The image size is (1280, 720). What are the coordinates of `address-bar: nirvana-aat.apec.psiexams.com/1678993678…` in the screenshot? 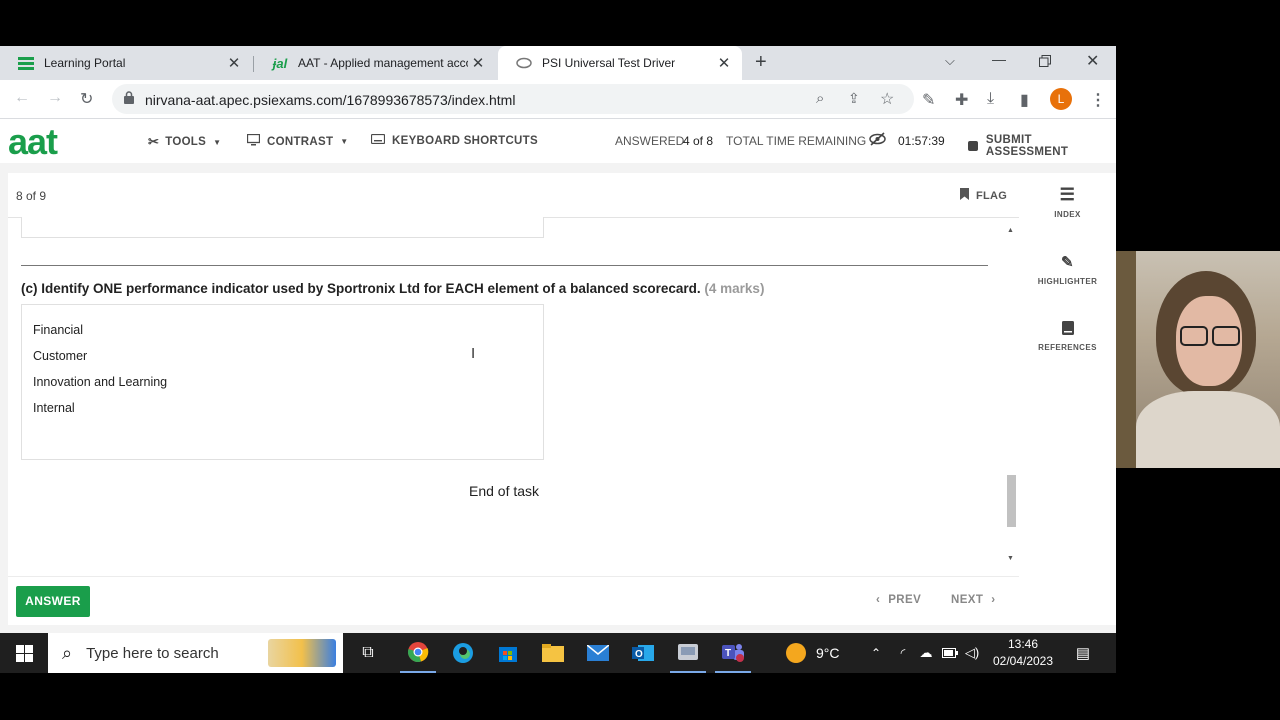 It's located at (513, 99).